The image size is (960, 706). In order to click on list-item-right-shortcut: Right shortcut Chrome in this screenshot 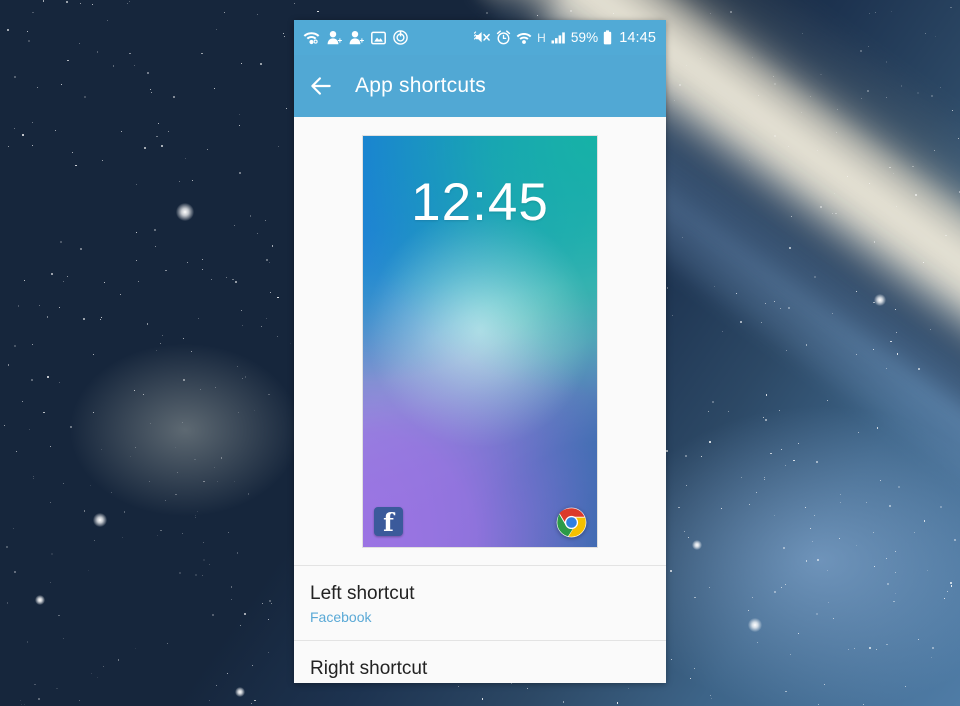, I will do `click(480, 662)`.